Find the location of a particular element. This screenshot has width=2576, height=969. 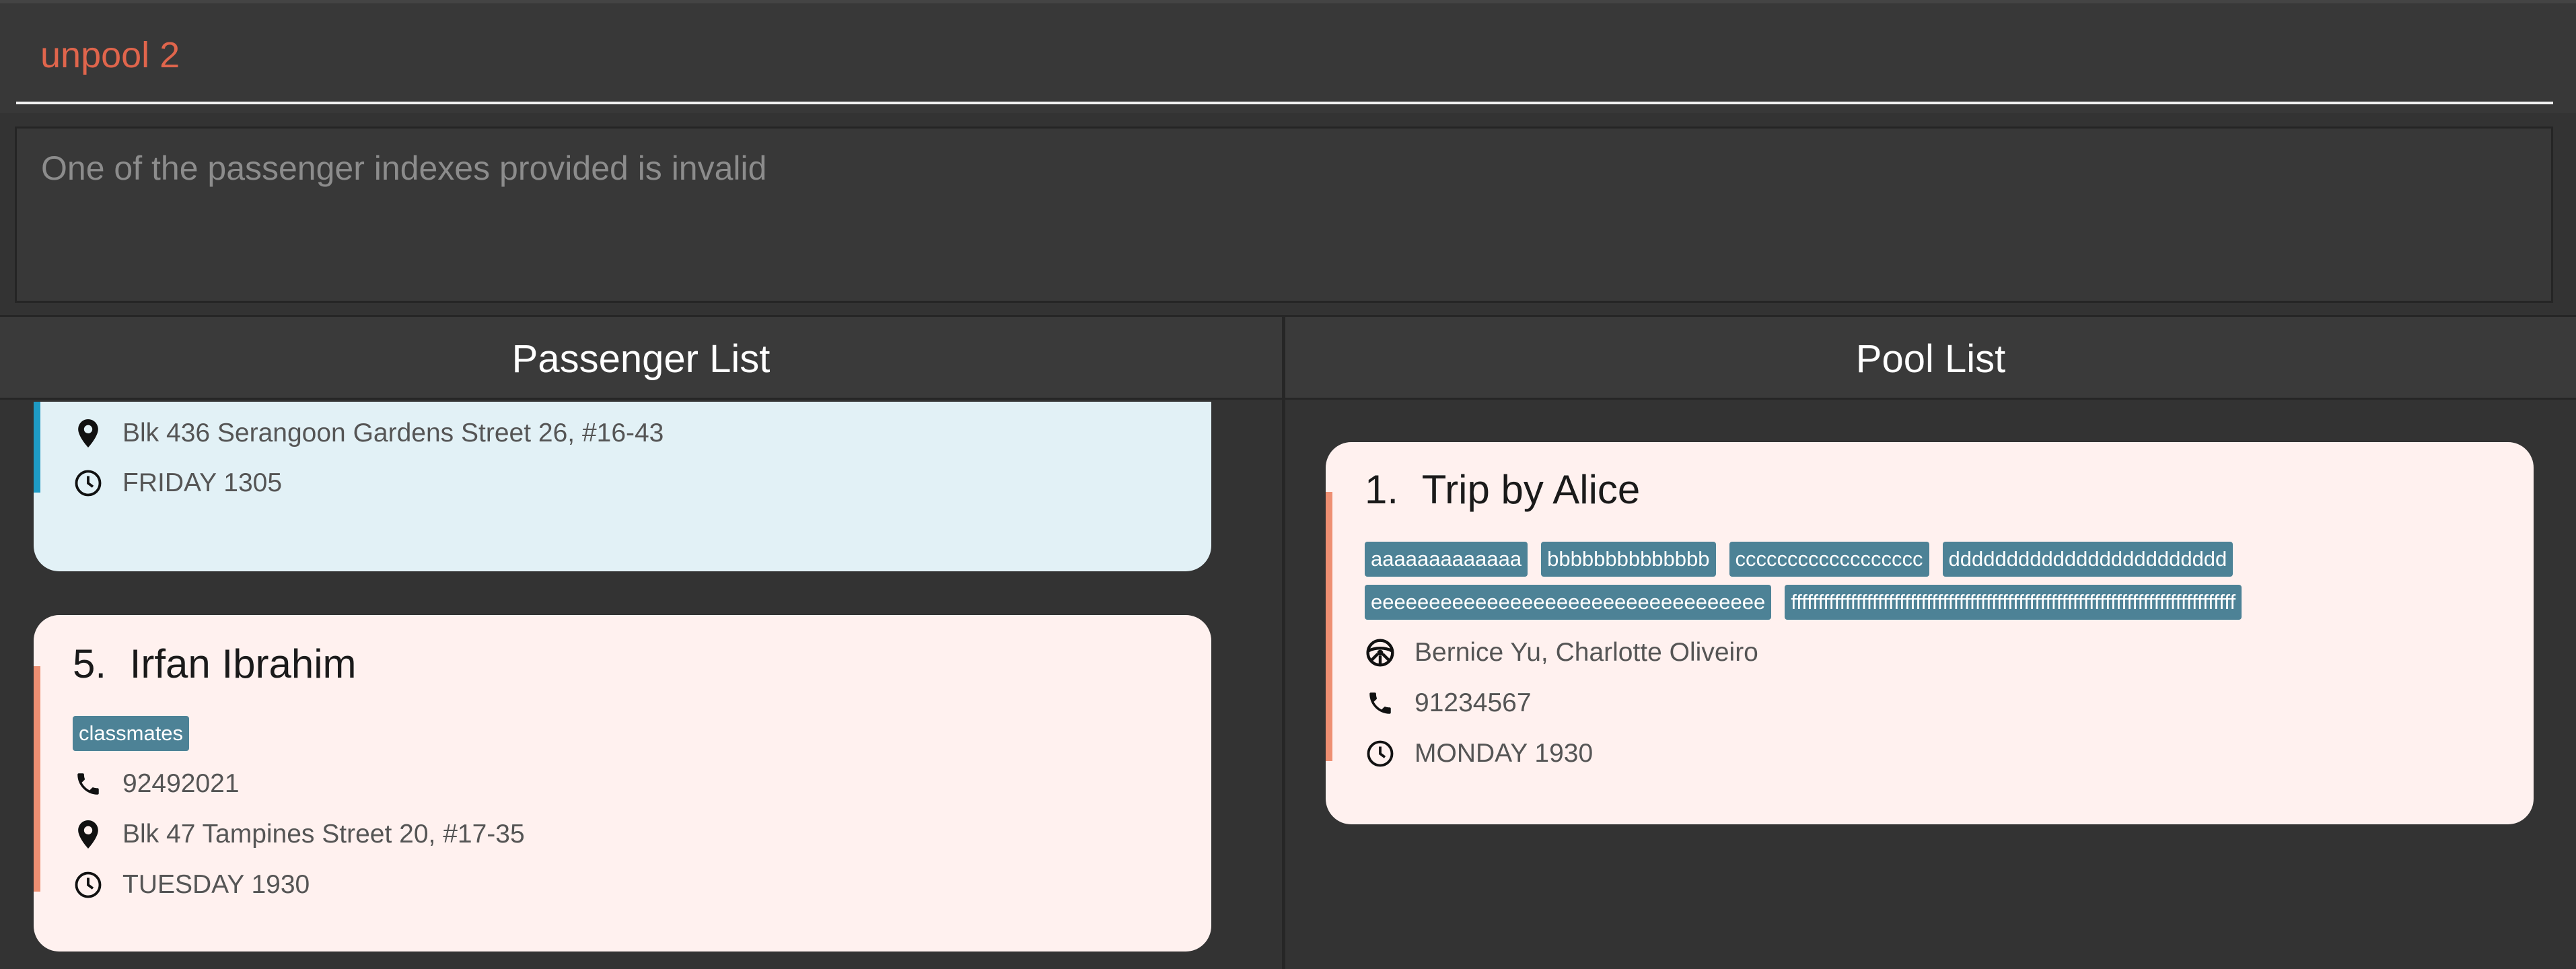

pool-time: MONDAY 1930 is located at coordinates (1504, 754).